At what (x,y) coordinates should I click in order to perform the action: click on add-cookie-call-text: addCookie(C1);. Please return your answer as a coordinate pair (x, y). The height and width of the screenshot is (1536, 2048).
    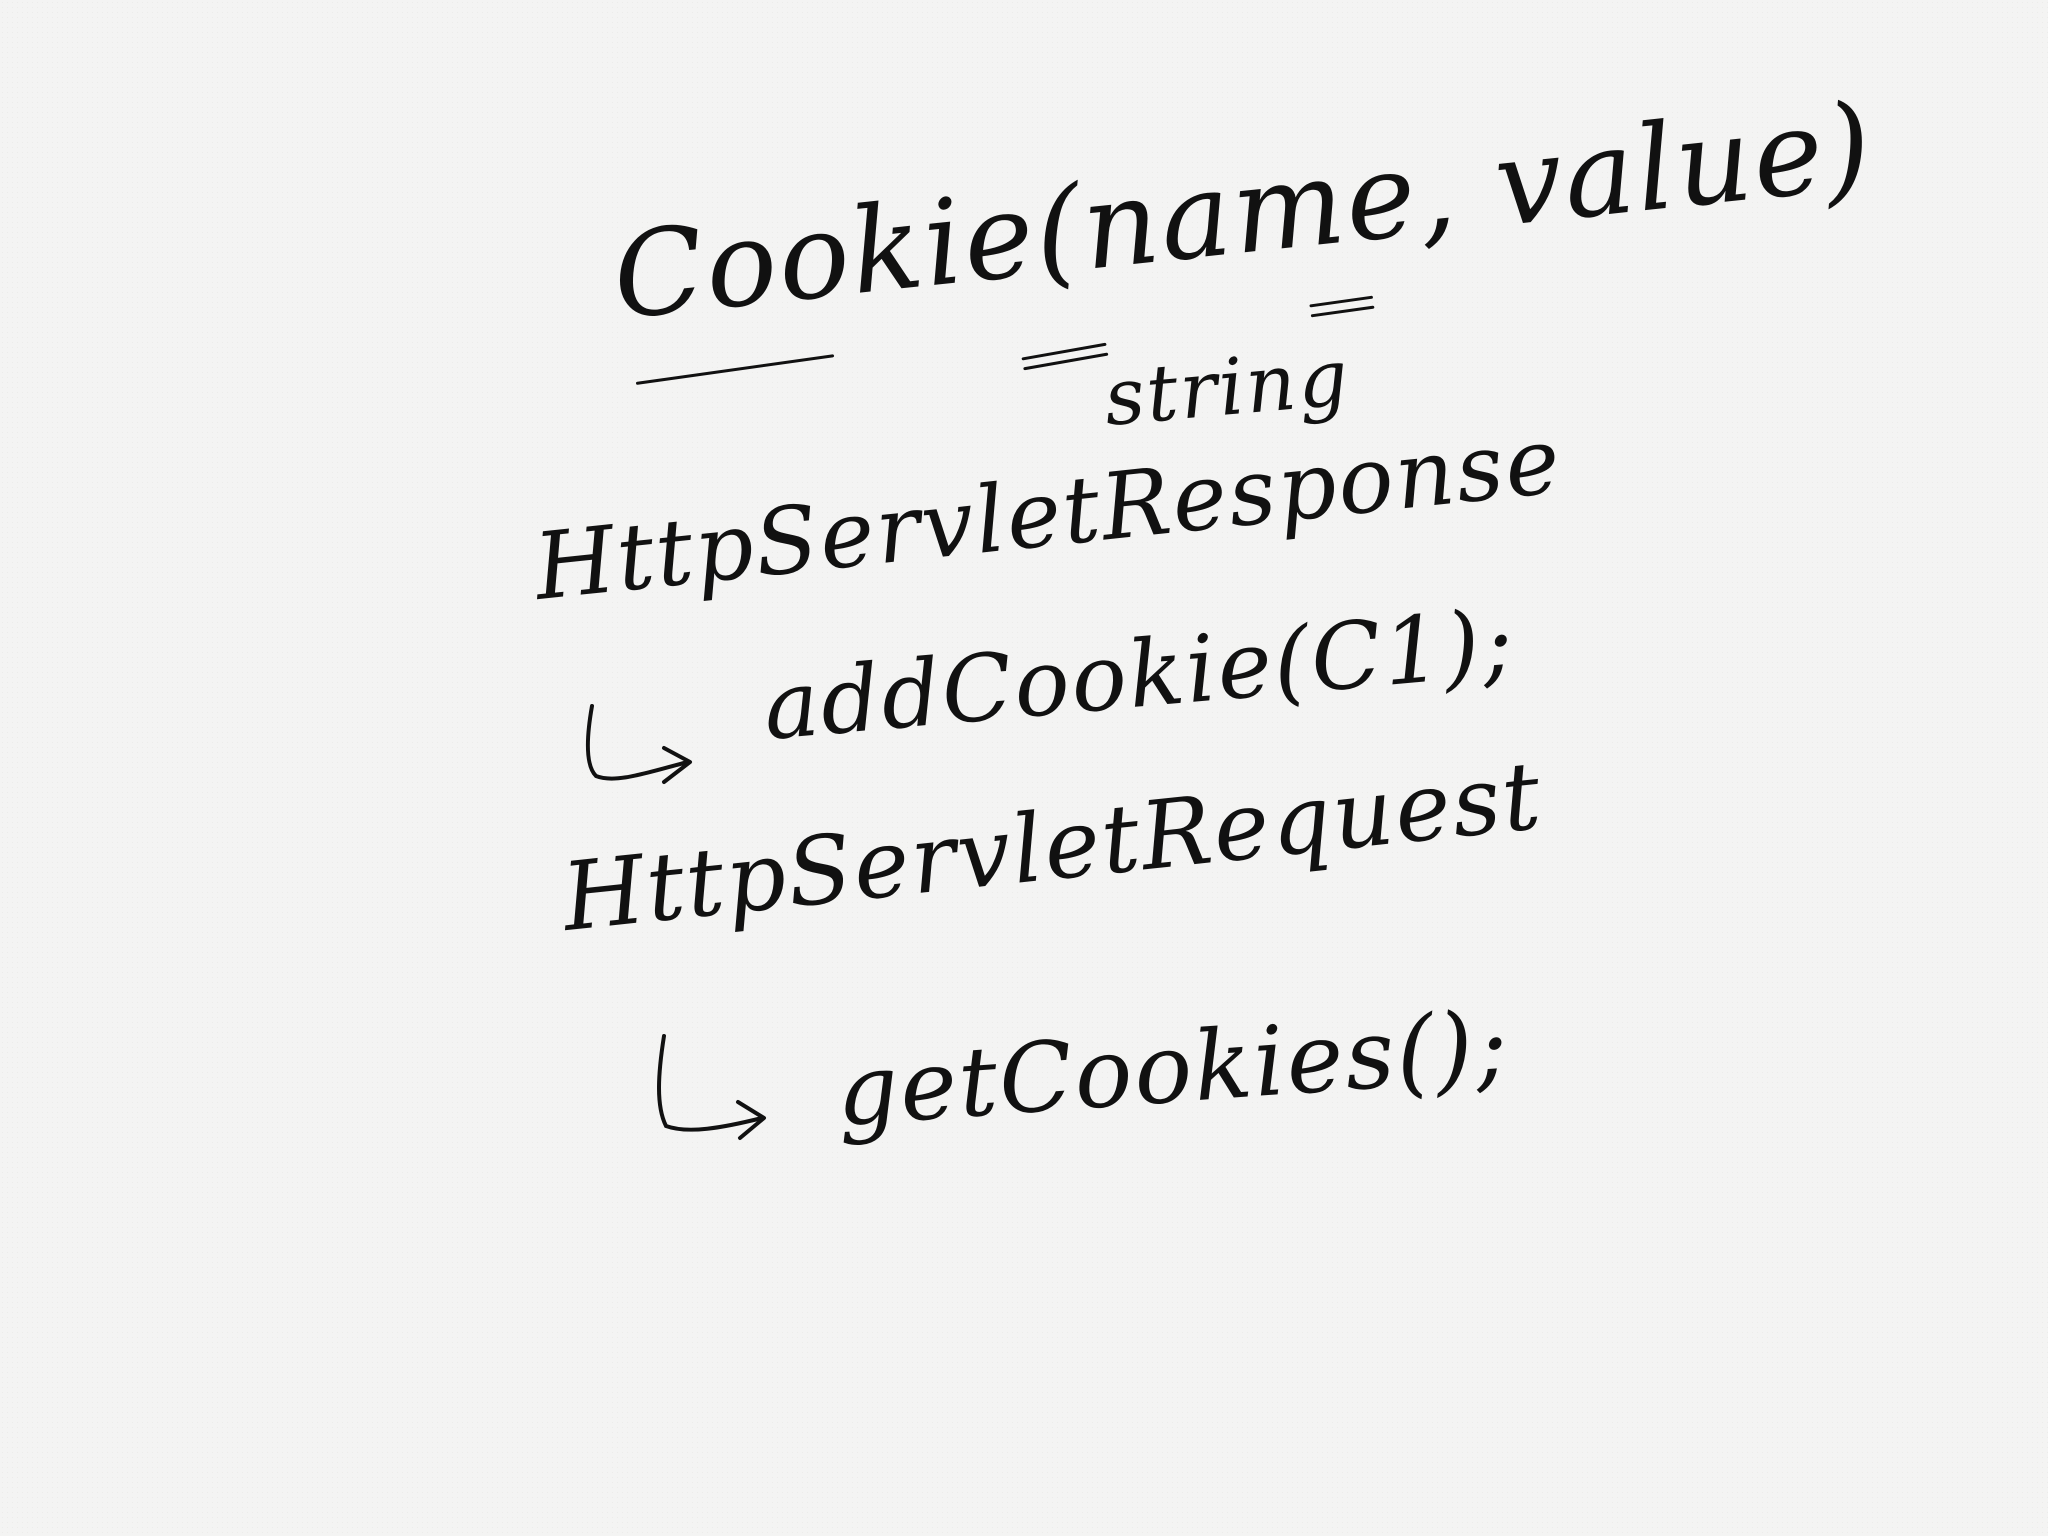
    Looking at the image, I should click on (1139, 674).